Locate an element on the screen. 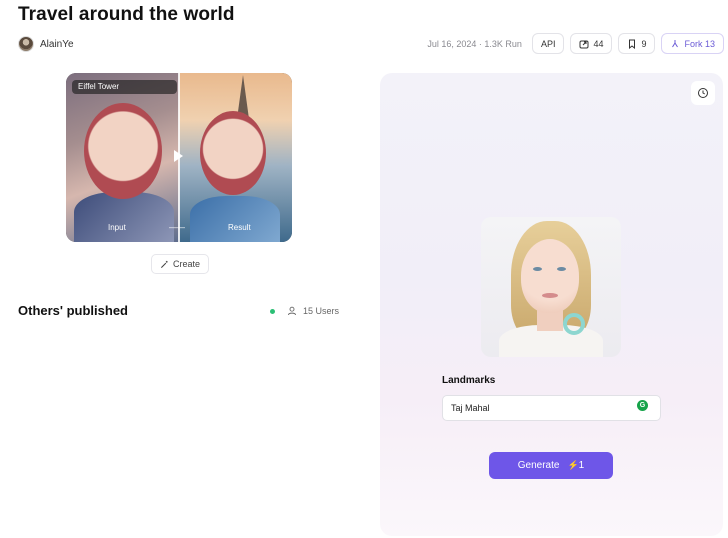 The height and width of the screenshot is (538, 728). result-figure-face is located at coordinates (233, 153).